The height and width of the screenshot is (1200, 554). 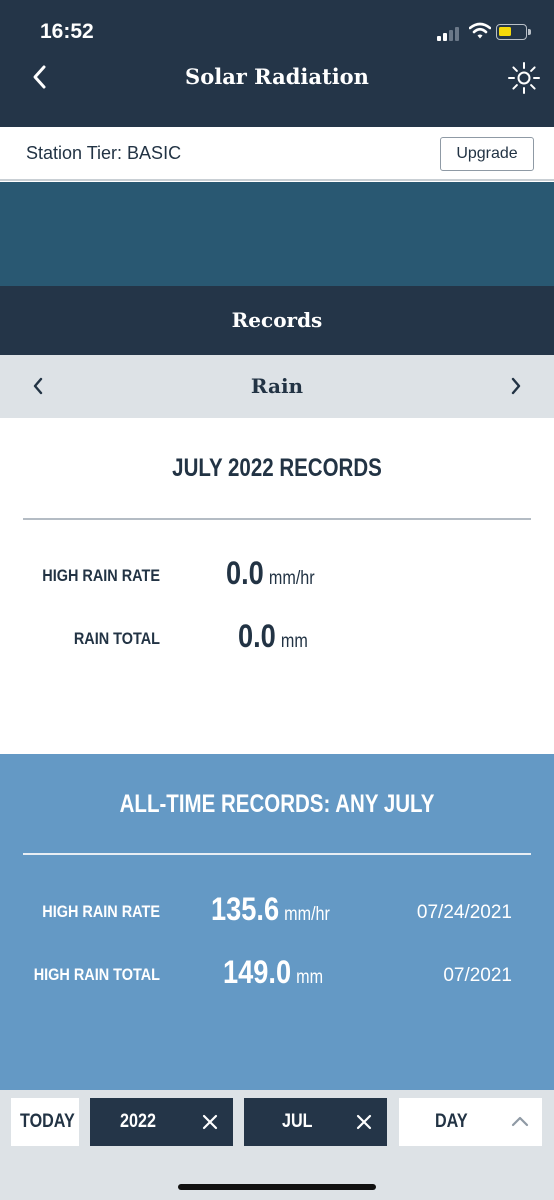 I want to click on upgrade-button: Upgrade, so click(x=487, y=154).